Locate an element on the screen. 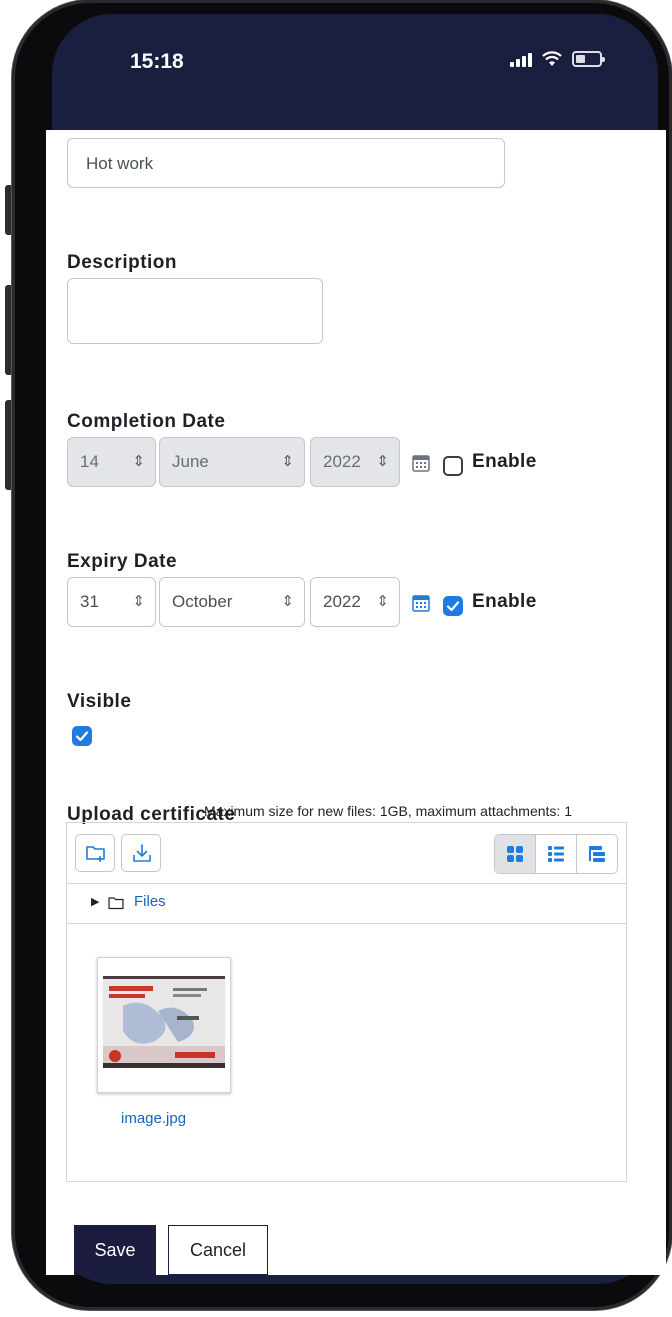  visible-checkbox is located at coordinates (82, 736).